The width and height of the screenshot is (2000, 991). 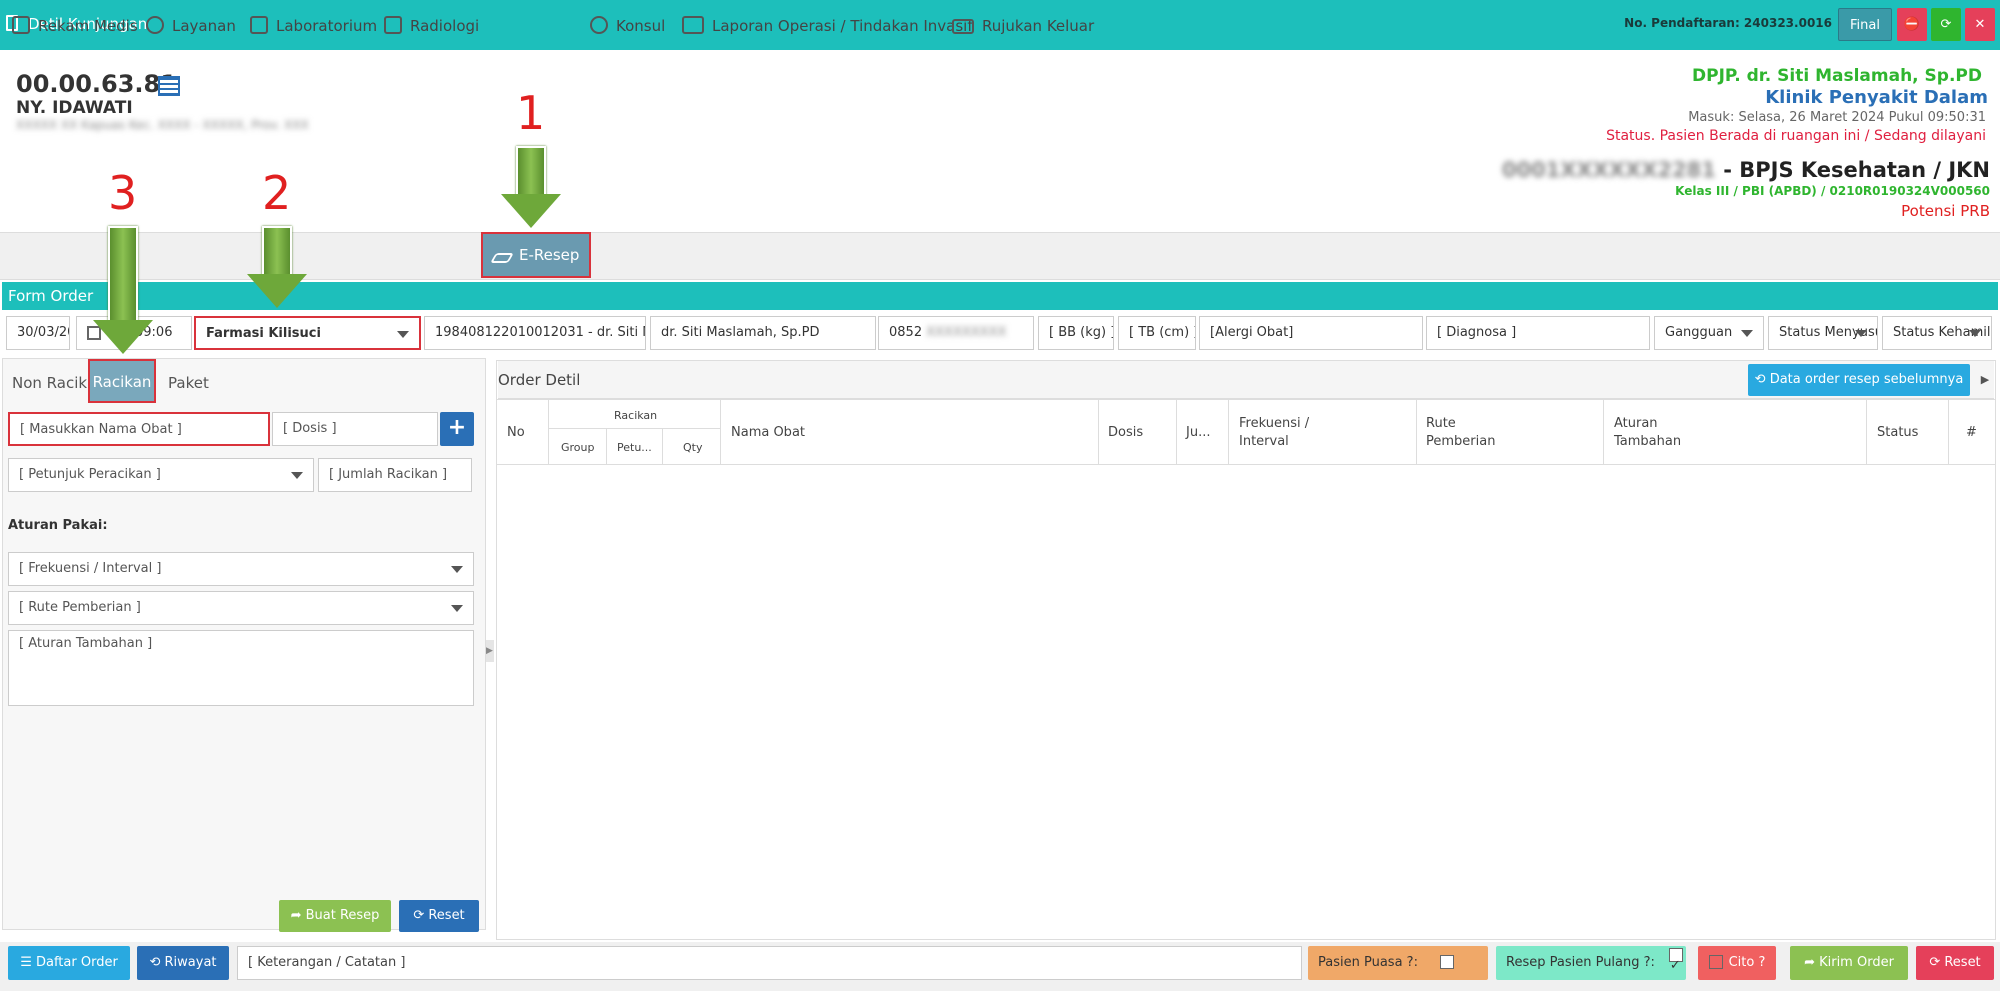 What do you see at coordinates (1398, 963) in the screenshot?
I see `pasien-puasa-toggle: Pasien Puasa ?:` at bounding box center [1398, 963].